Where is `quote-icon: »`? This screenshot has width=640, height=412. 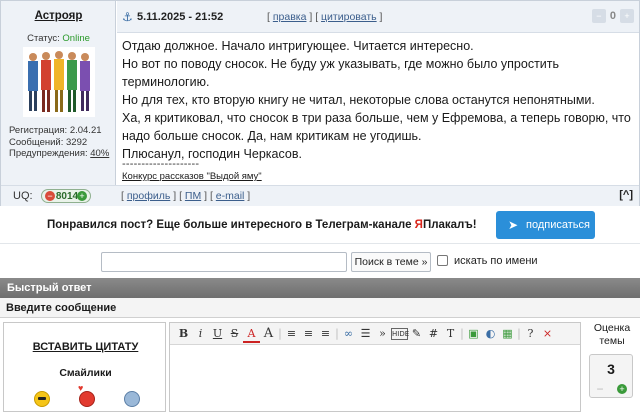
quote-icon: » is located at coordinates (382, 334).